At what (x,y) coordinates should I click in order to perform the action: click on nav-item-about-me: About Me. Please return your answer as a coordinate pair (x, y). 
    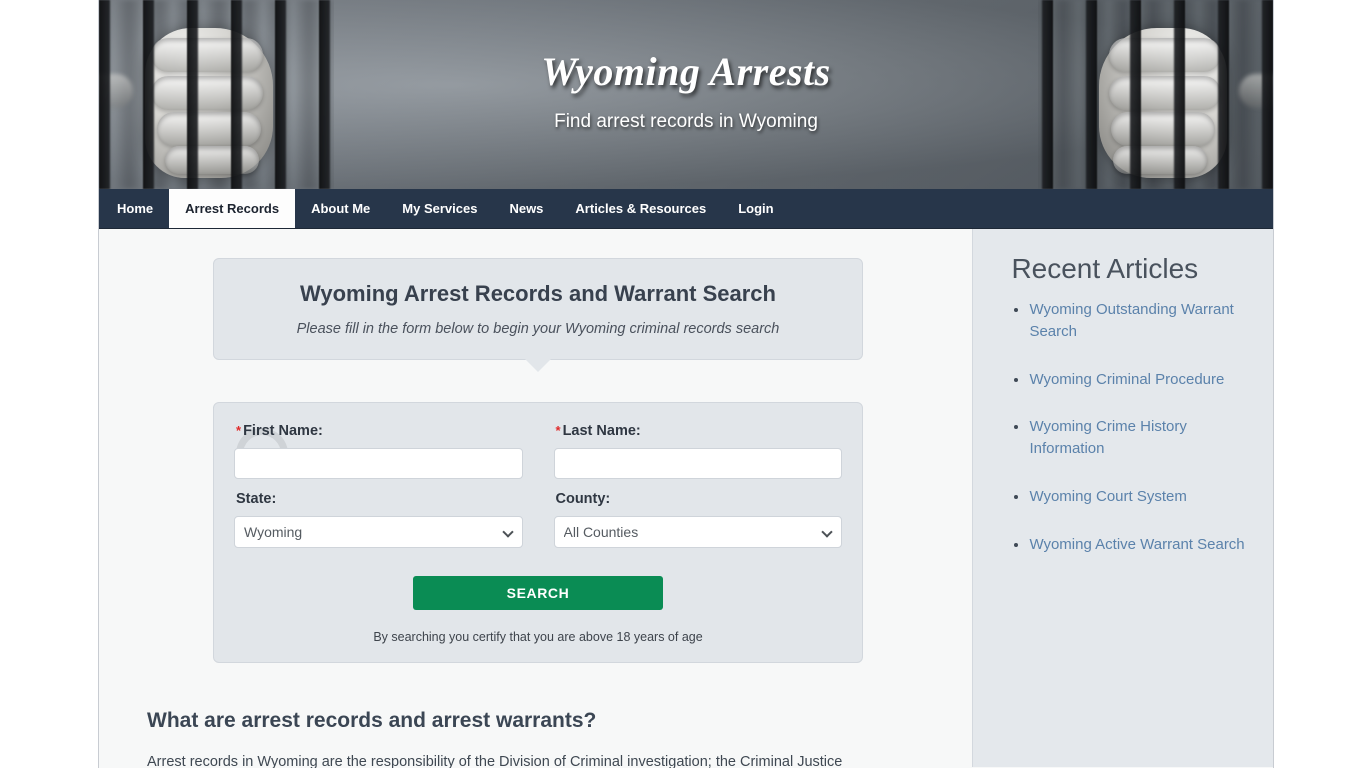
    Looking at the image, I should click on (340, 208).